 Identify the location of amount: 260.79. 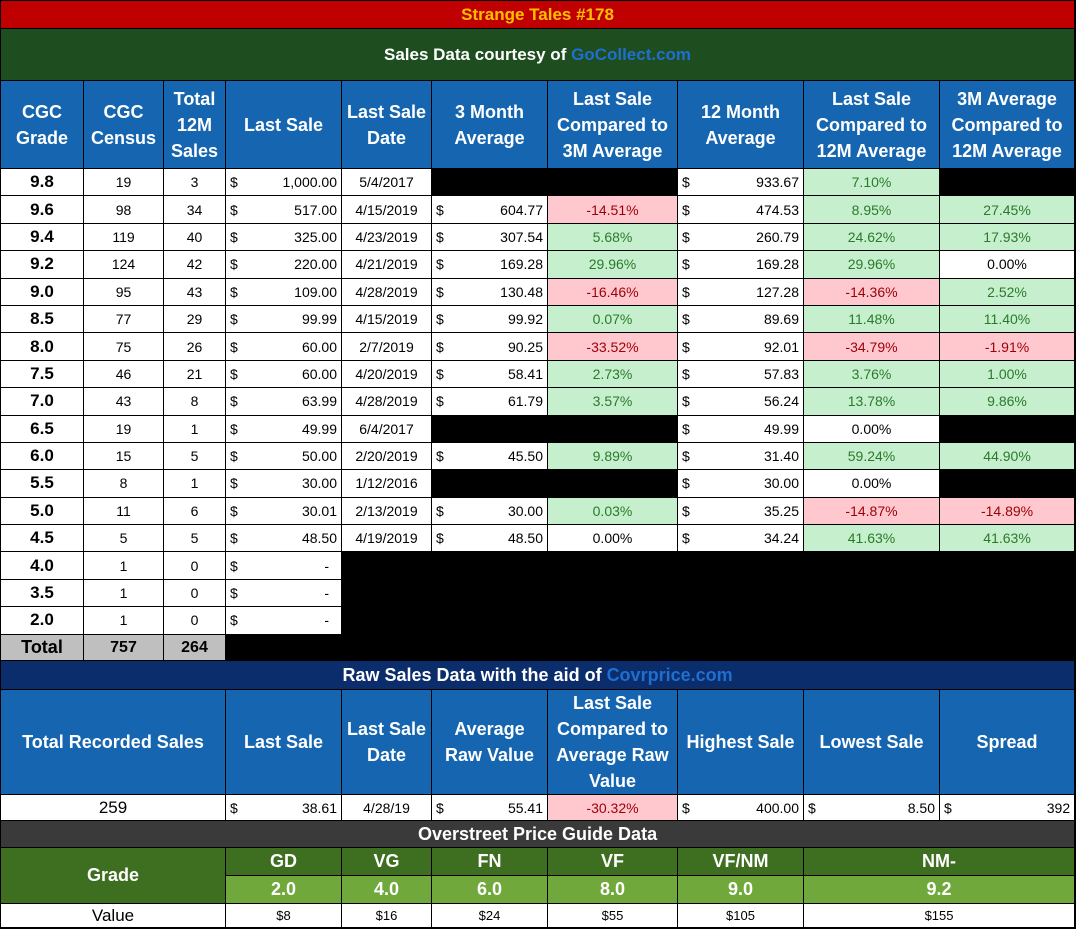
(777, 236).